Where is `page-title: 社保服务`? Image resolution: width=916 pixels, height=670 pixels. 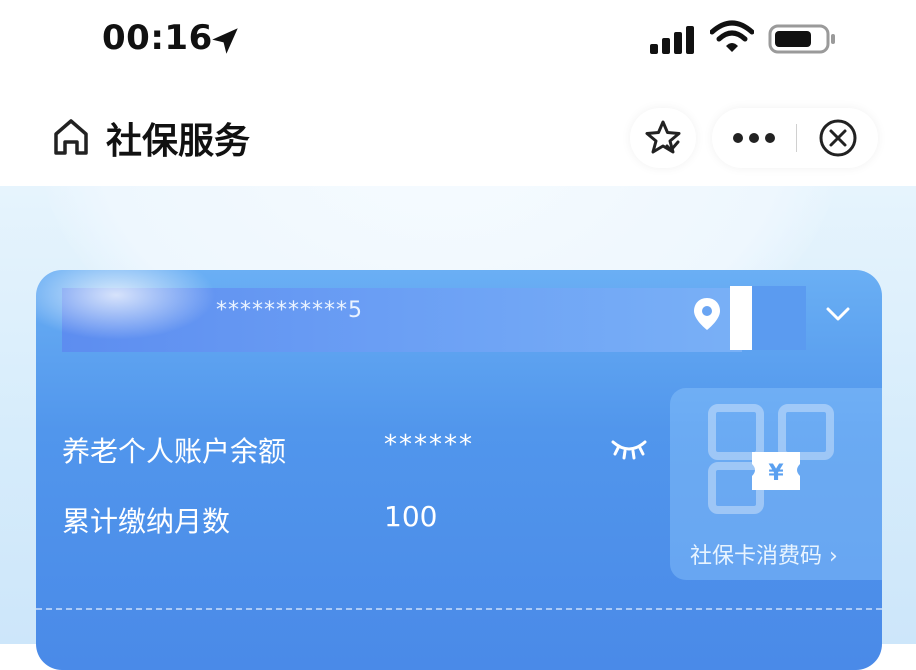
page-title: 社保服务 is located at coordinates (178, 141).